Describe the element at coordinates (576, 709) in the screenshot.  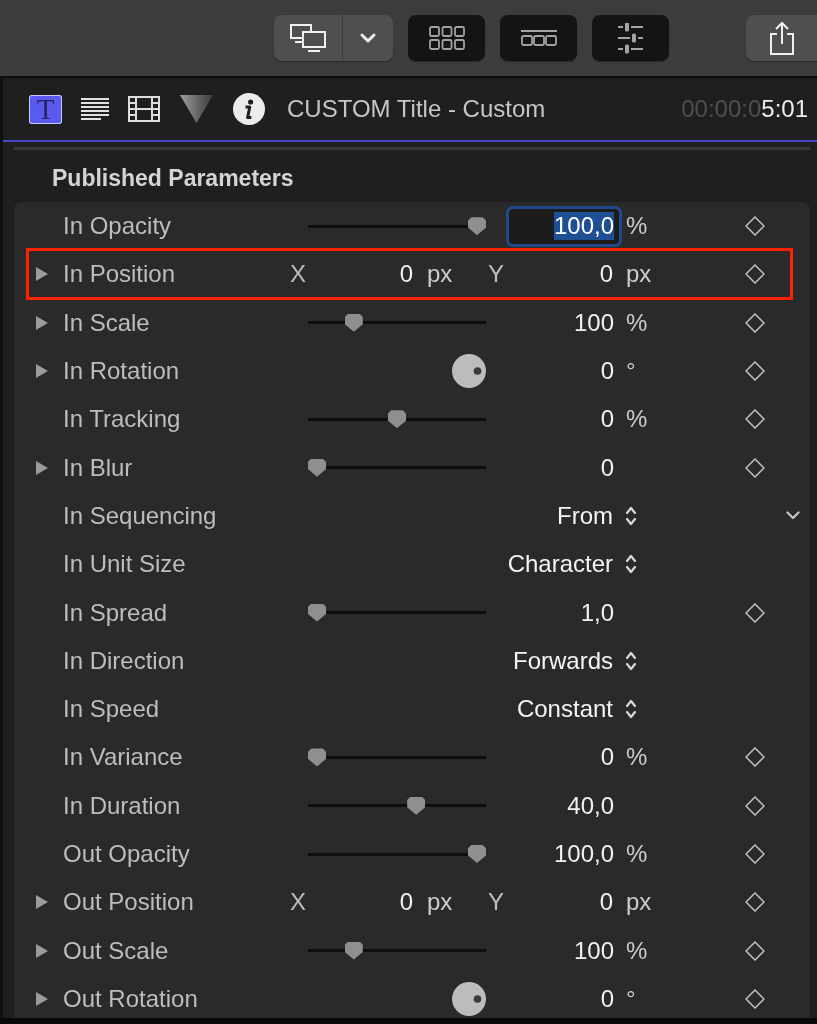
I see `popup-menu: Constant` at that location.